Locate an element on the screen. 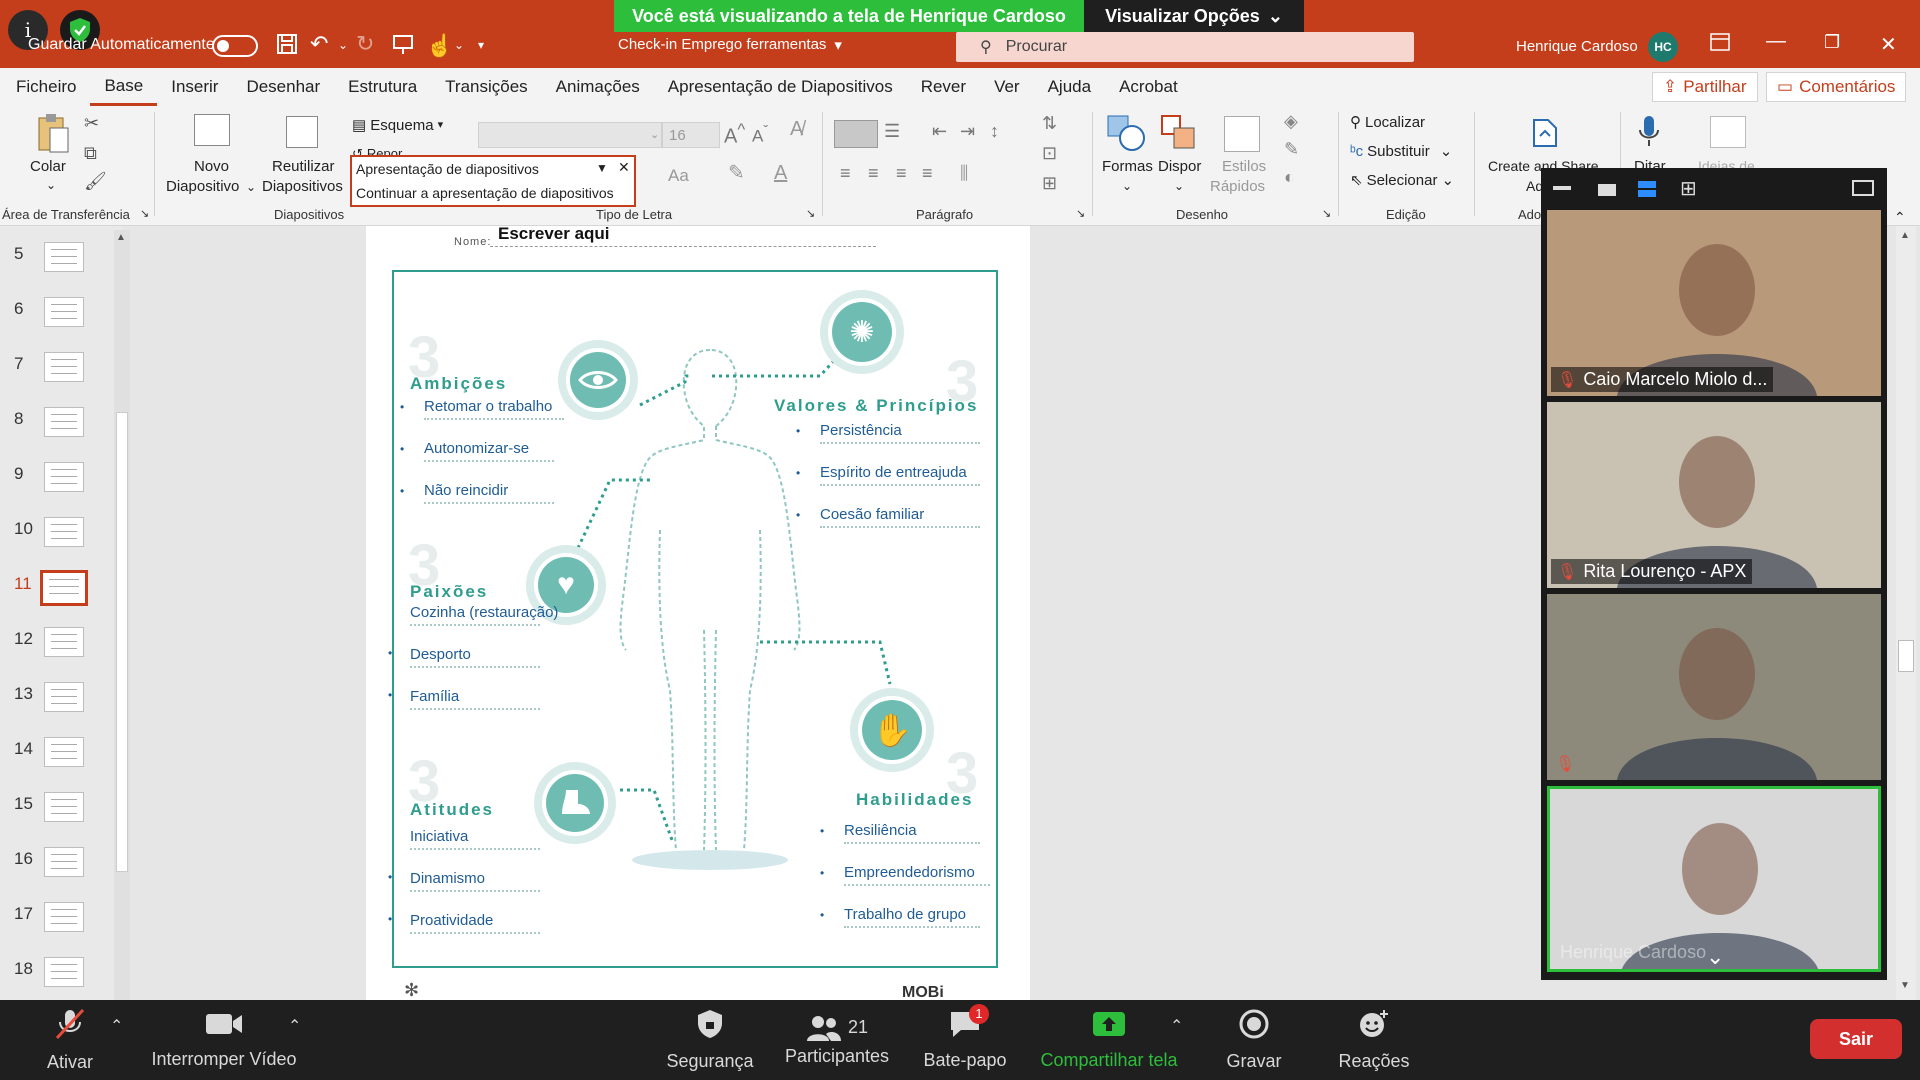 Image resolution: width=1920 pixels, height=1080 pixels. quick-styles-label-2: Rápidos is located at coordinates (1237, 186).